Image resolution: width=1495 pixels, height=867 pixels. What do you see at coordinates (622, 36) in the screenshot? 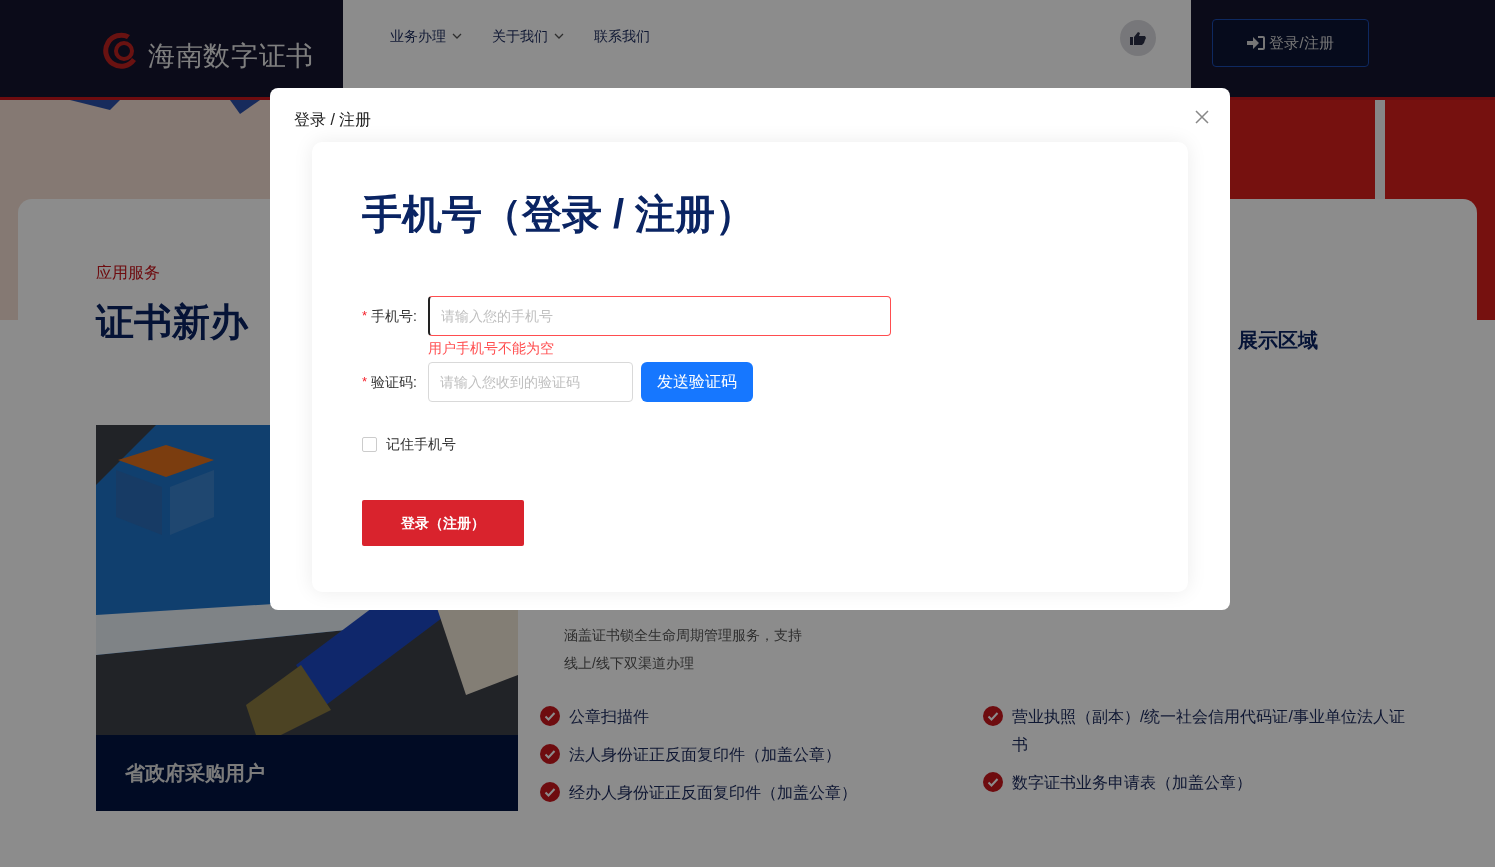
I see `nav-link: 联系我们` at bounding box center [622, 36].